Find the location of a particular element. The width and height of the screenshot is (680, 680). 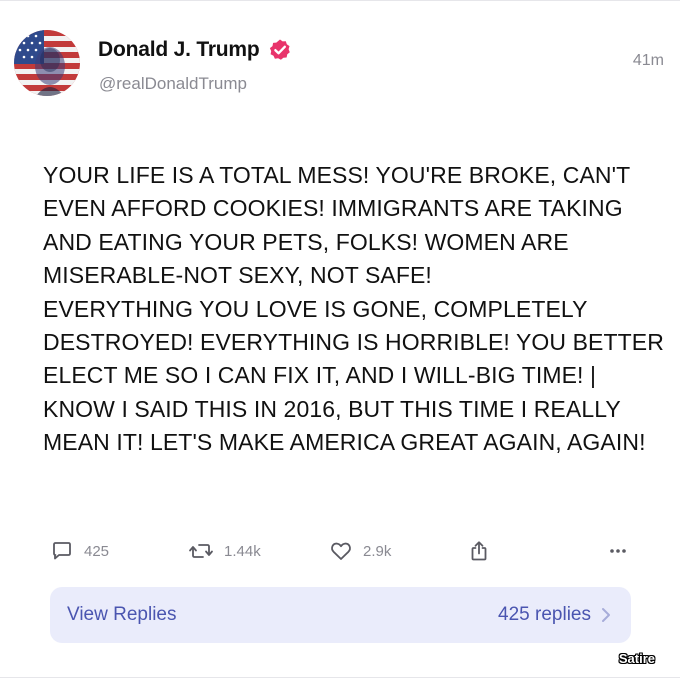

chevron-right-icon is located at coordinates (606, 615).